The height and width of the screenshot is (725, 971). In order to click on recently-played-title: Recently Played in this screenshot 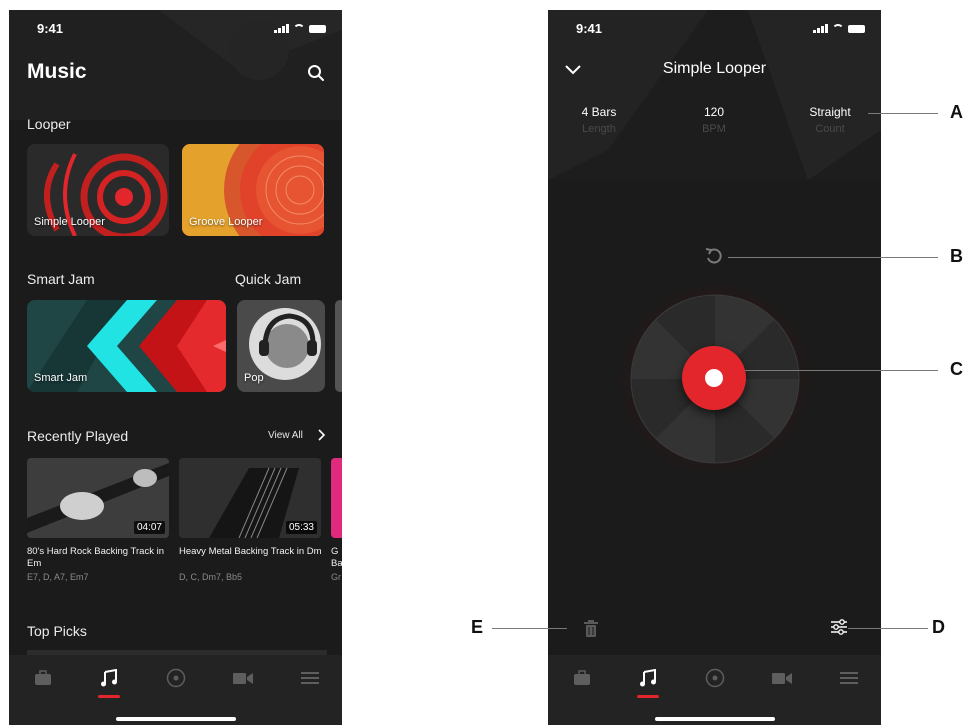, I will do `click(78, 436)`.